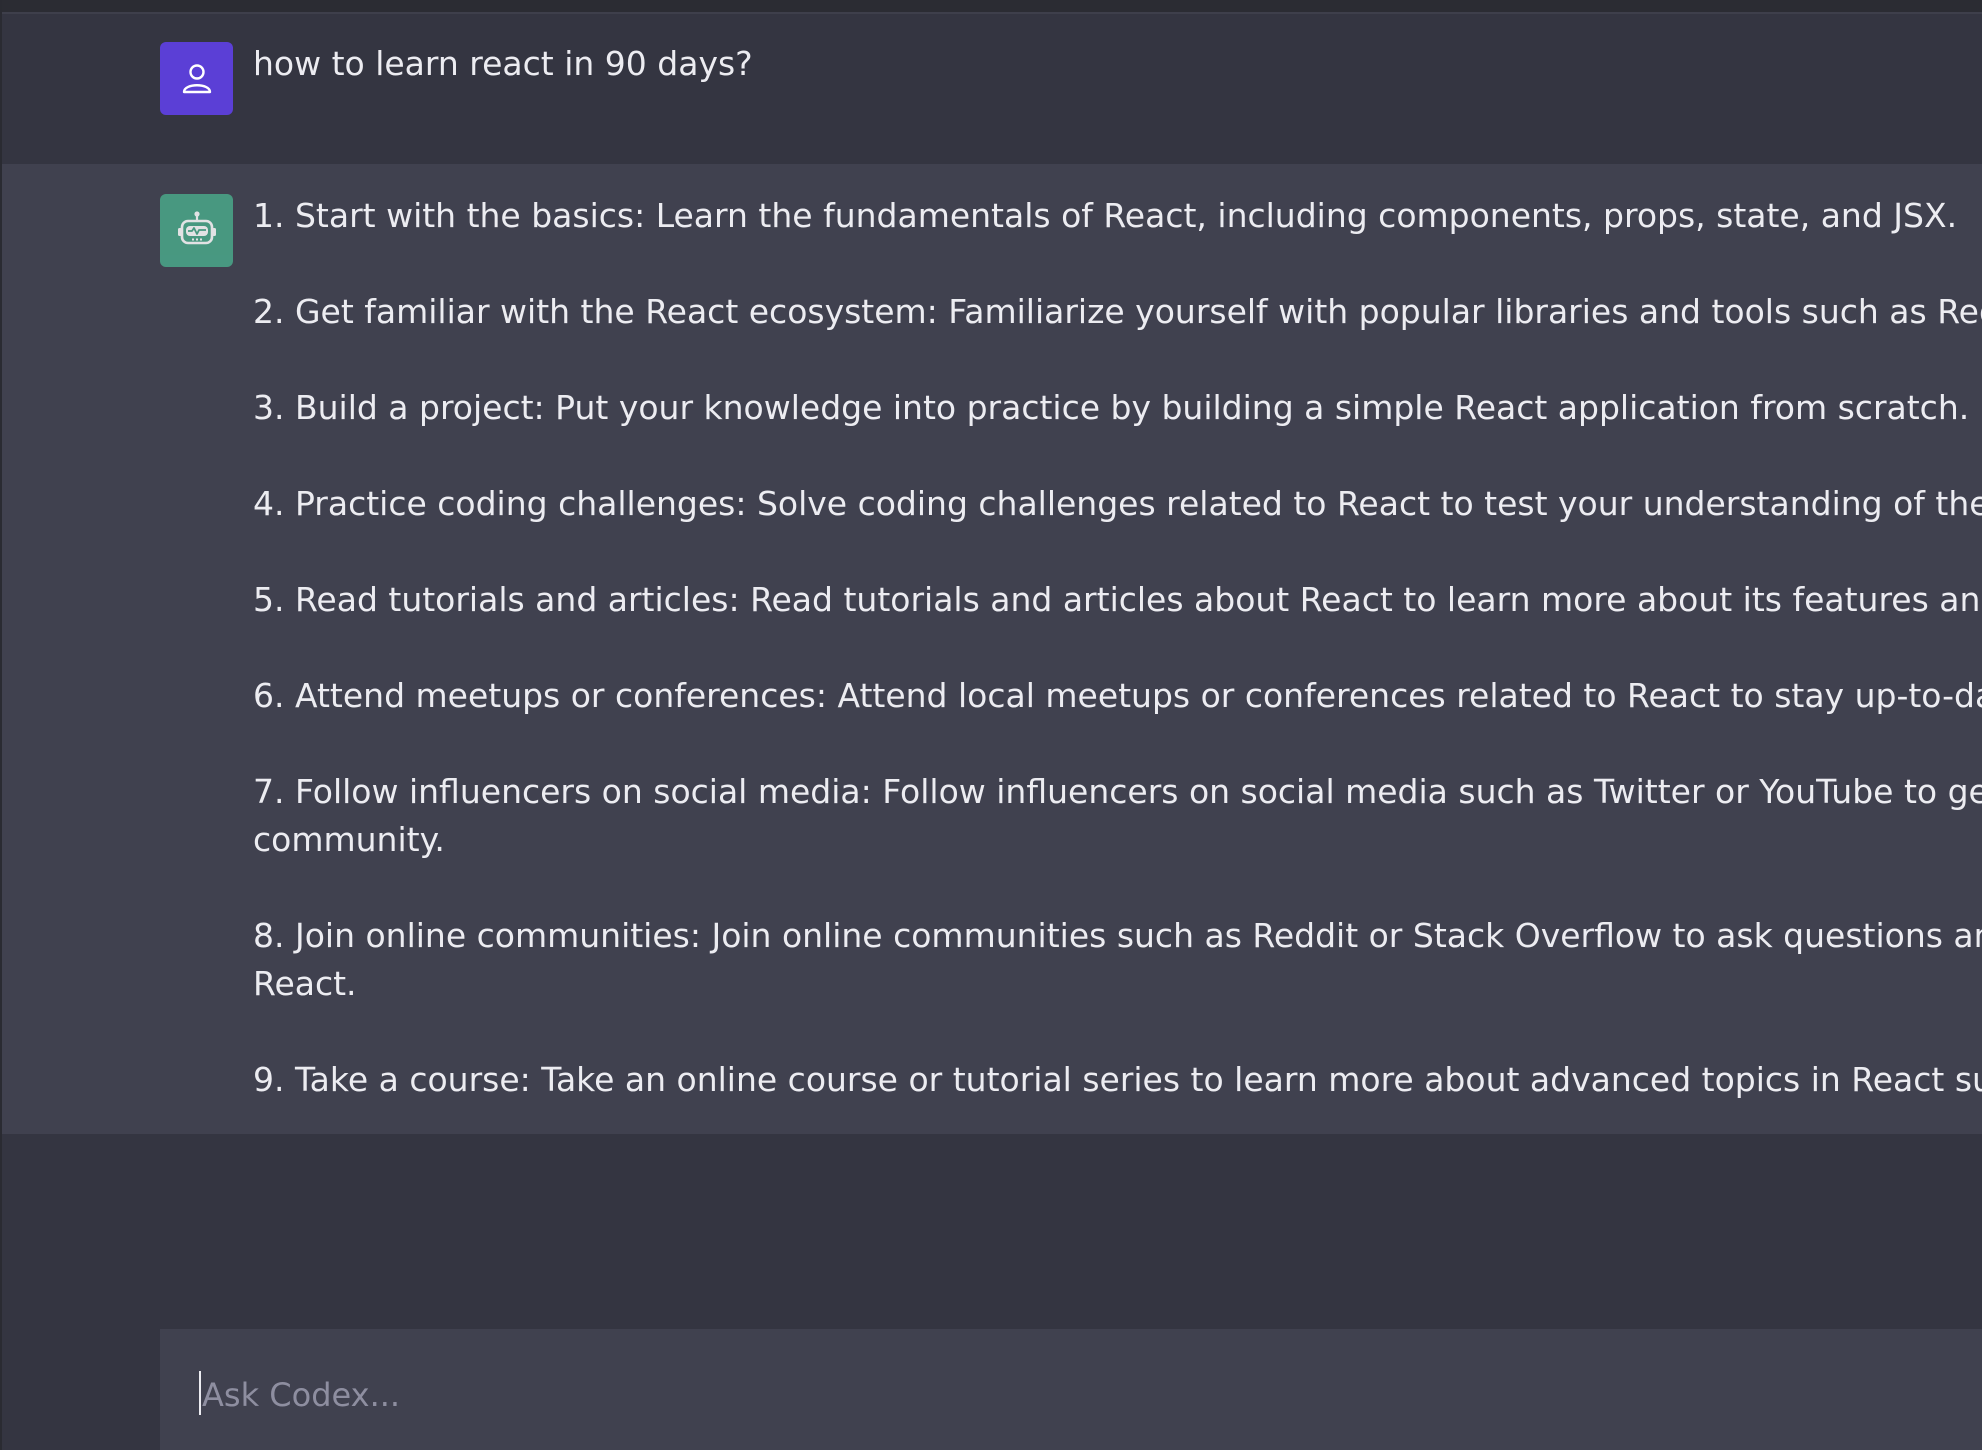 The width and height of the screenshot is (1982, 1450). I want to click on user-message-text: how to learn react in 90 days?, so click(503, 63).